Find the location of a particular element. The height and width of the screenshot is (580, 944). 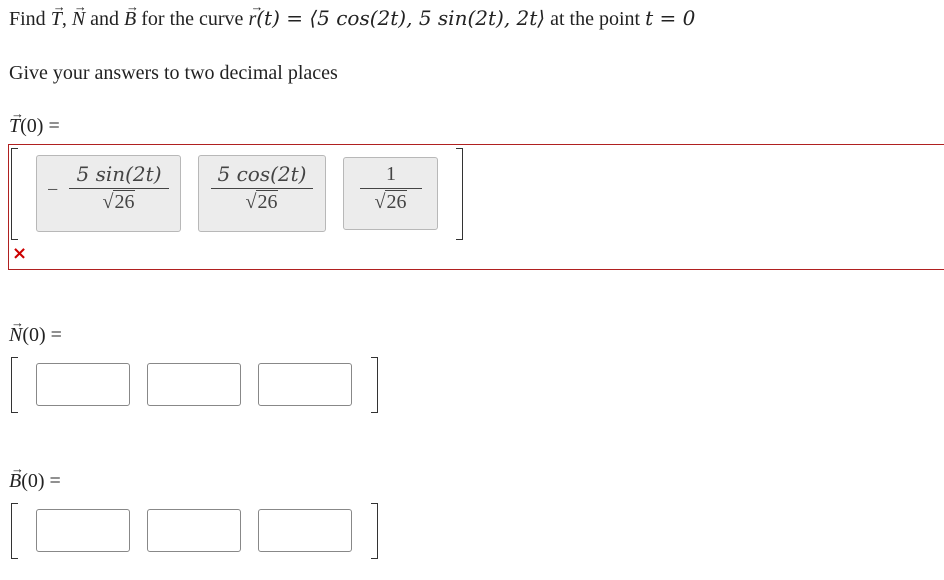

T-entry-2-fraction: 5 cos(2t) √26 is located at coordinates (262, 188).